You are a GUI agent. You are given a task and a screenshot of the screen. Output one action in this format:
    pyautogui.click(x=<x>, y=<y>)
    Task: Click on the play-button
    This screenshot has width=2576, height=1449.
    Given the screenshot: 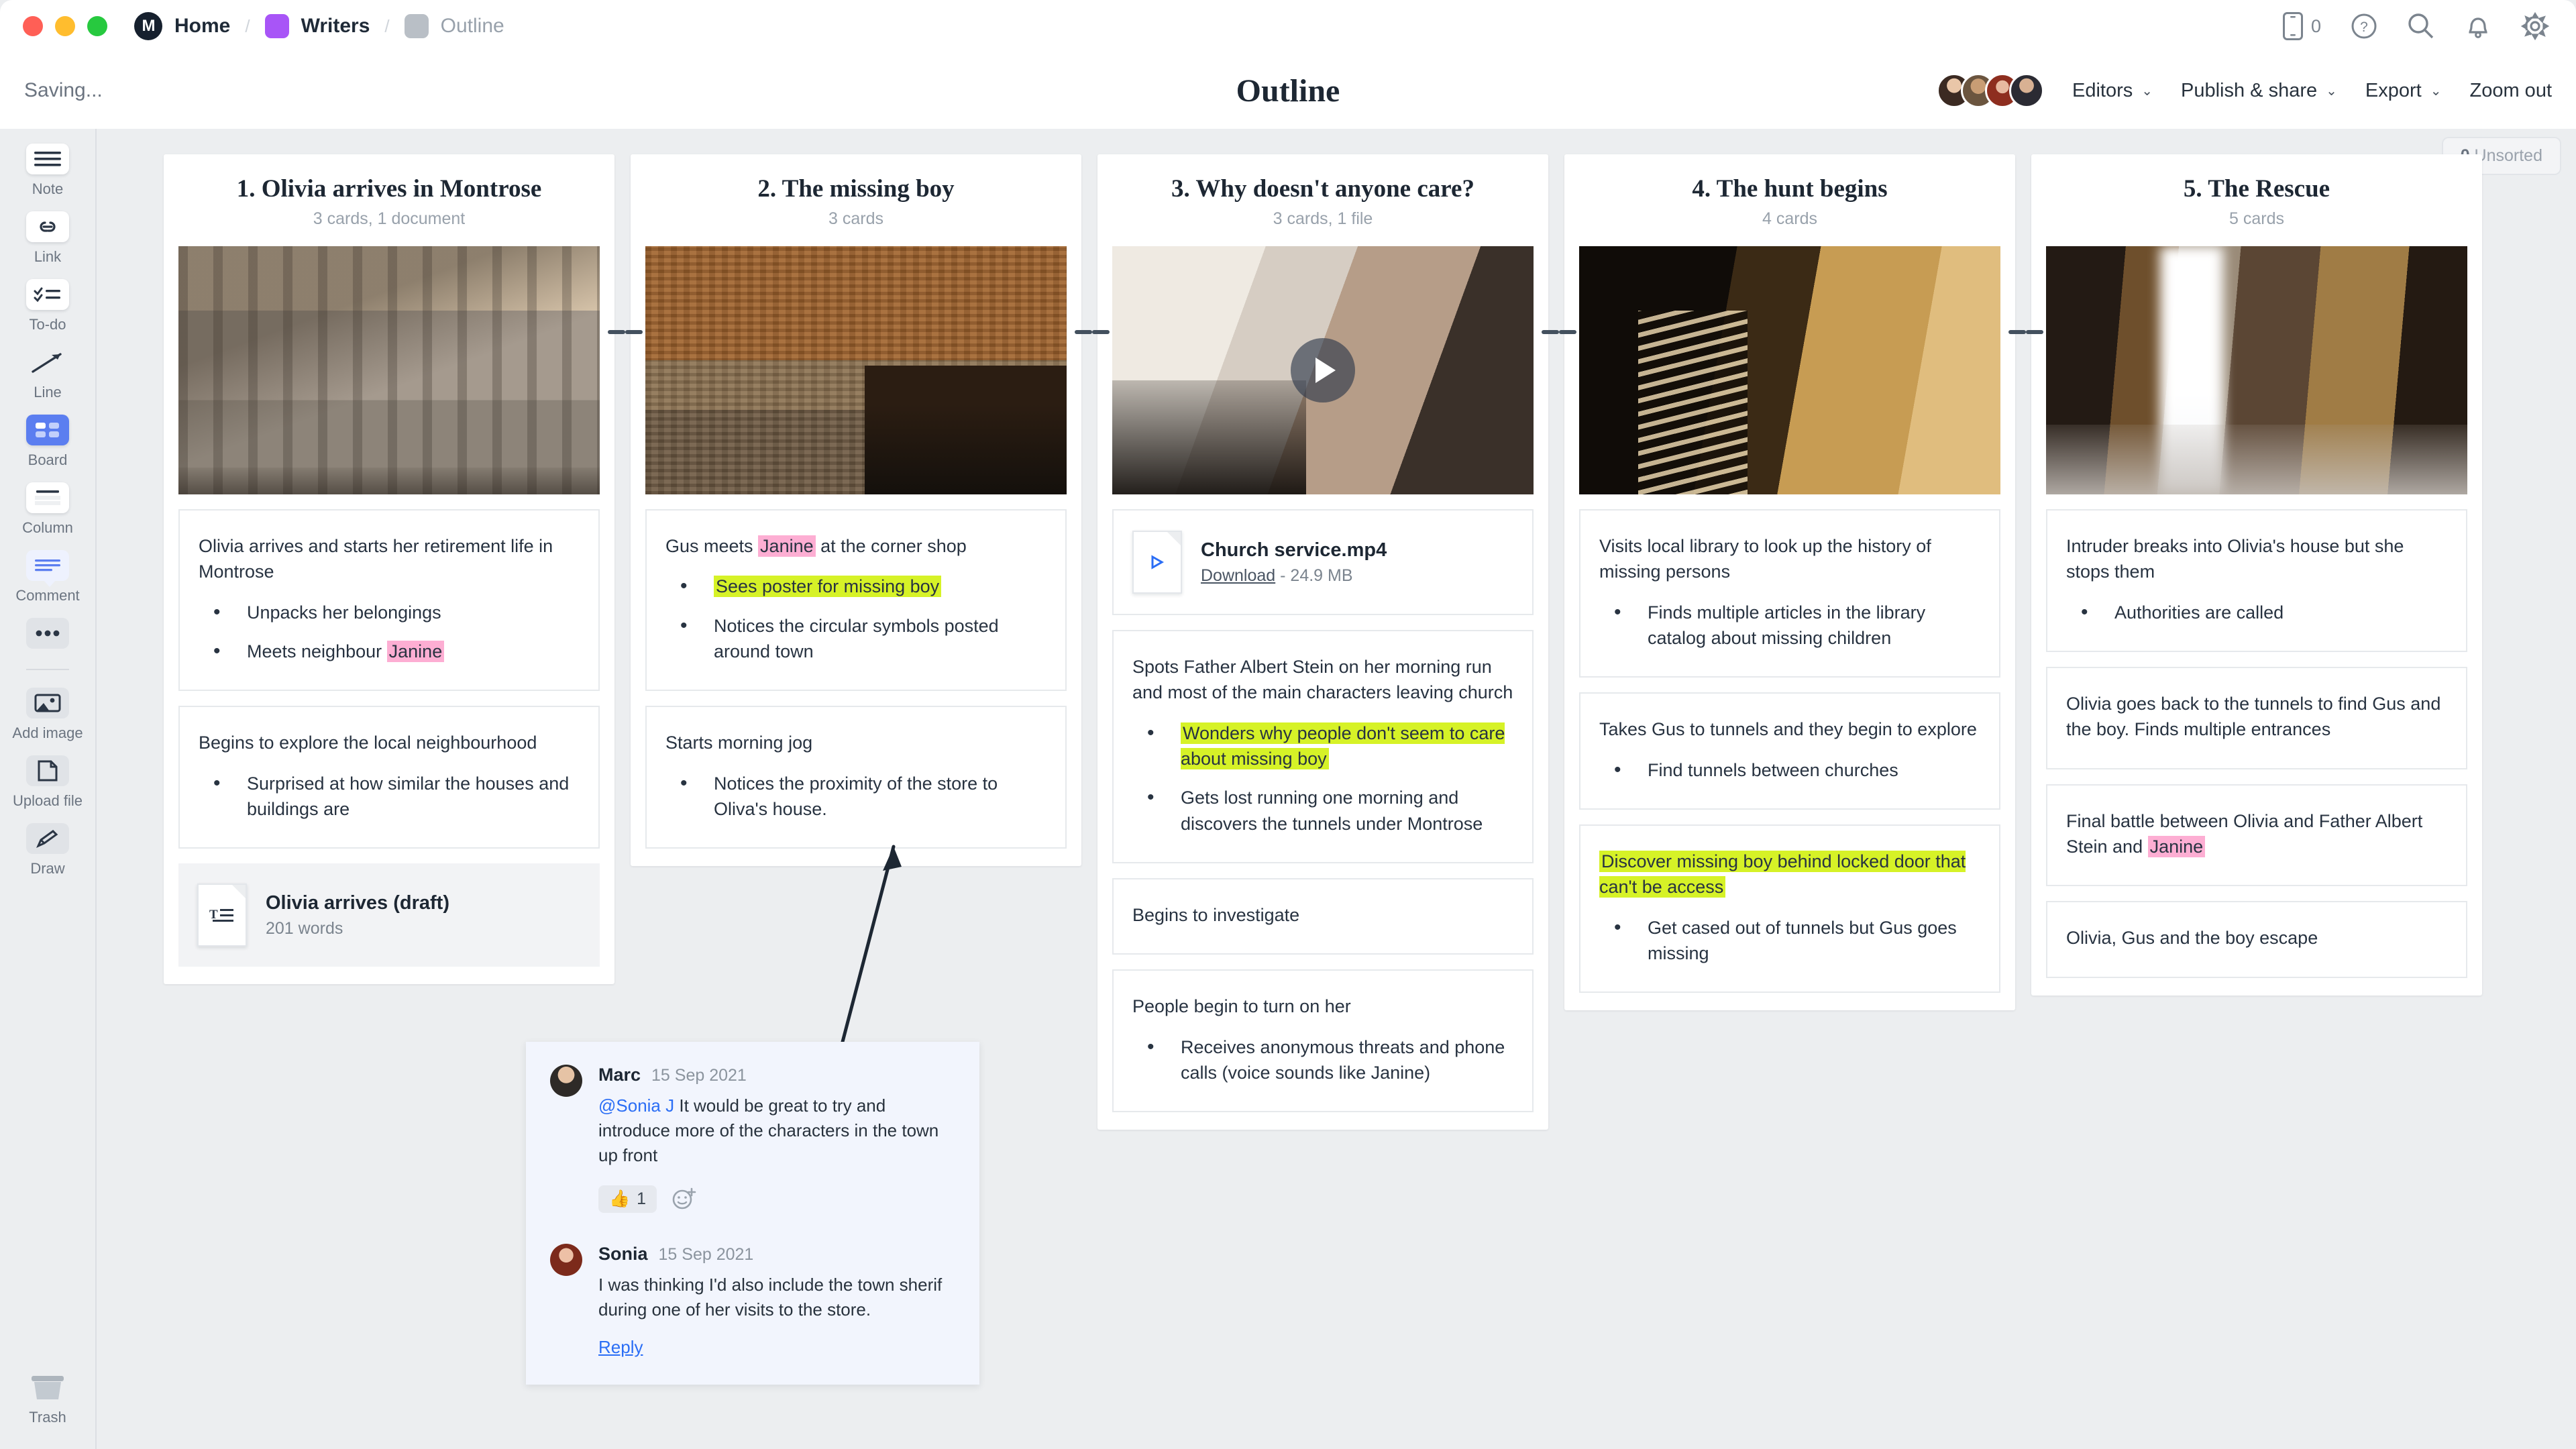 What is the action you would take?
    pyautogui.click(x=1323, y=370)
    